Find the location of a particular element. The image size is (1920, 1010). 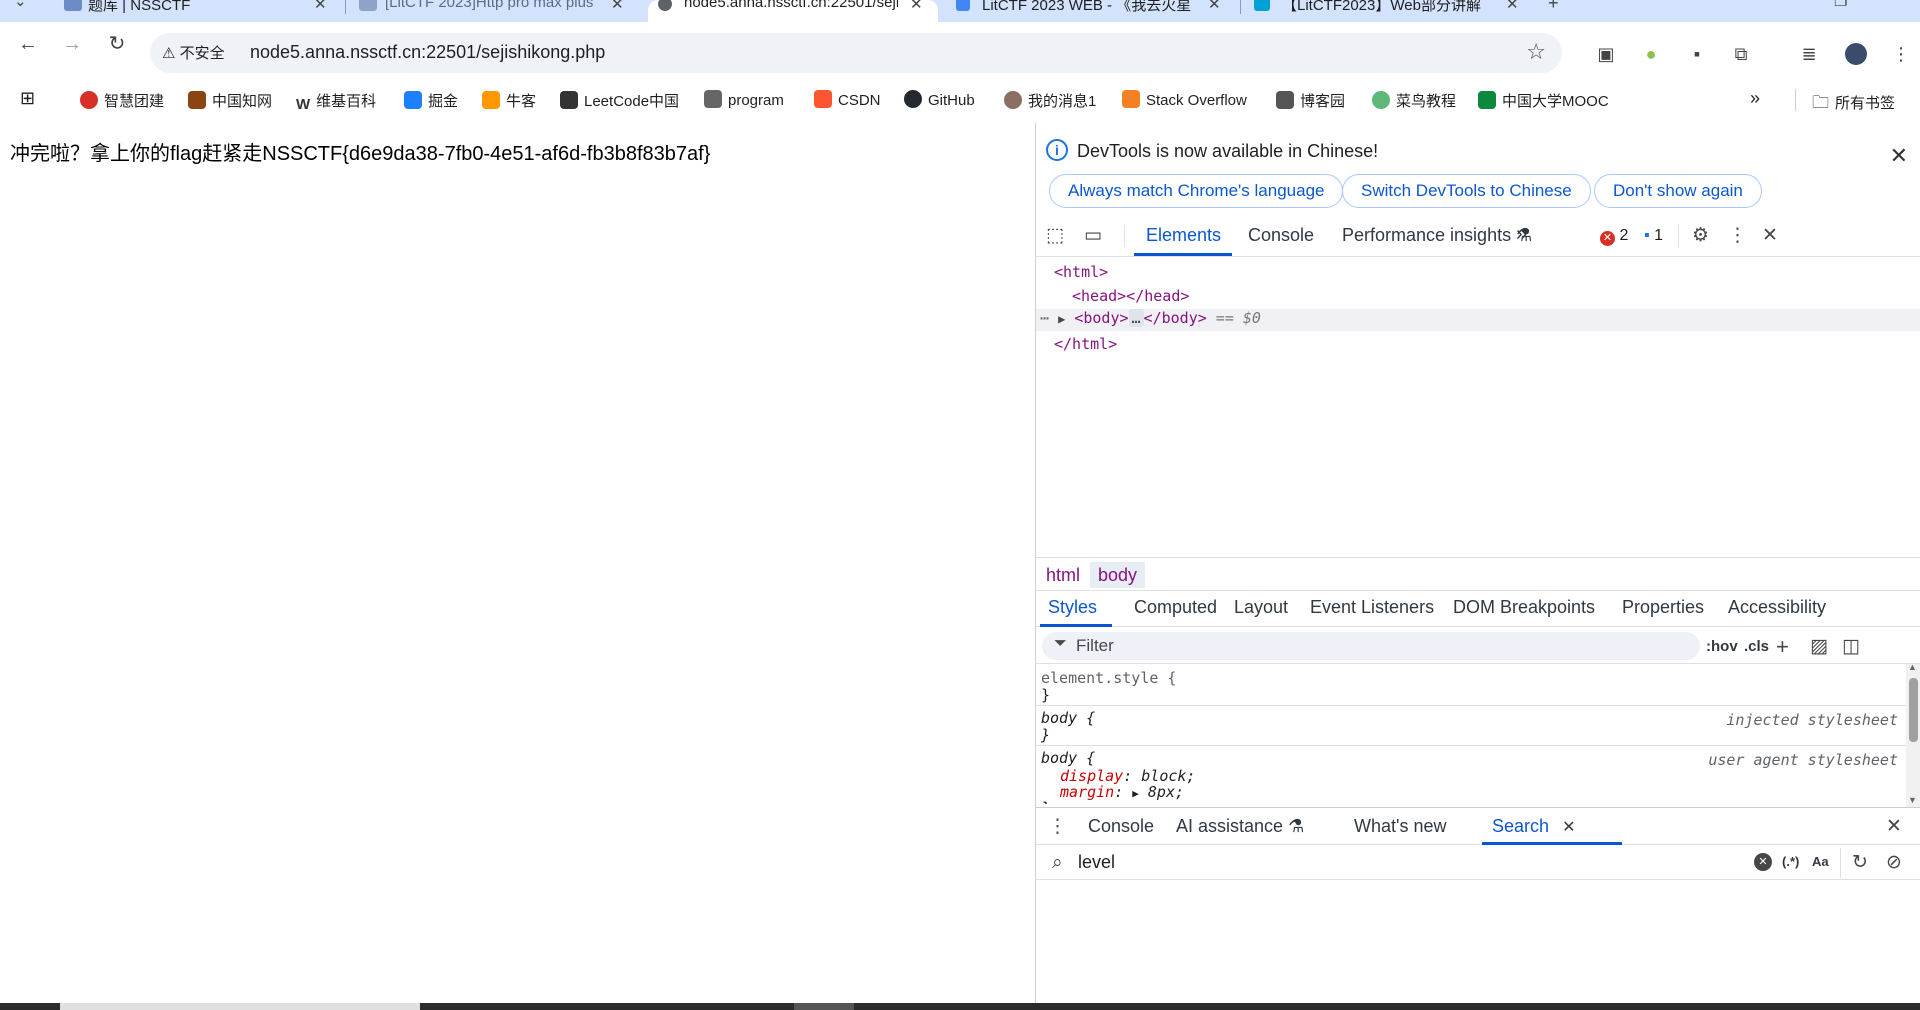

bookmark-item: 博客园 is located at coordinates (1310, 100).